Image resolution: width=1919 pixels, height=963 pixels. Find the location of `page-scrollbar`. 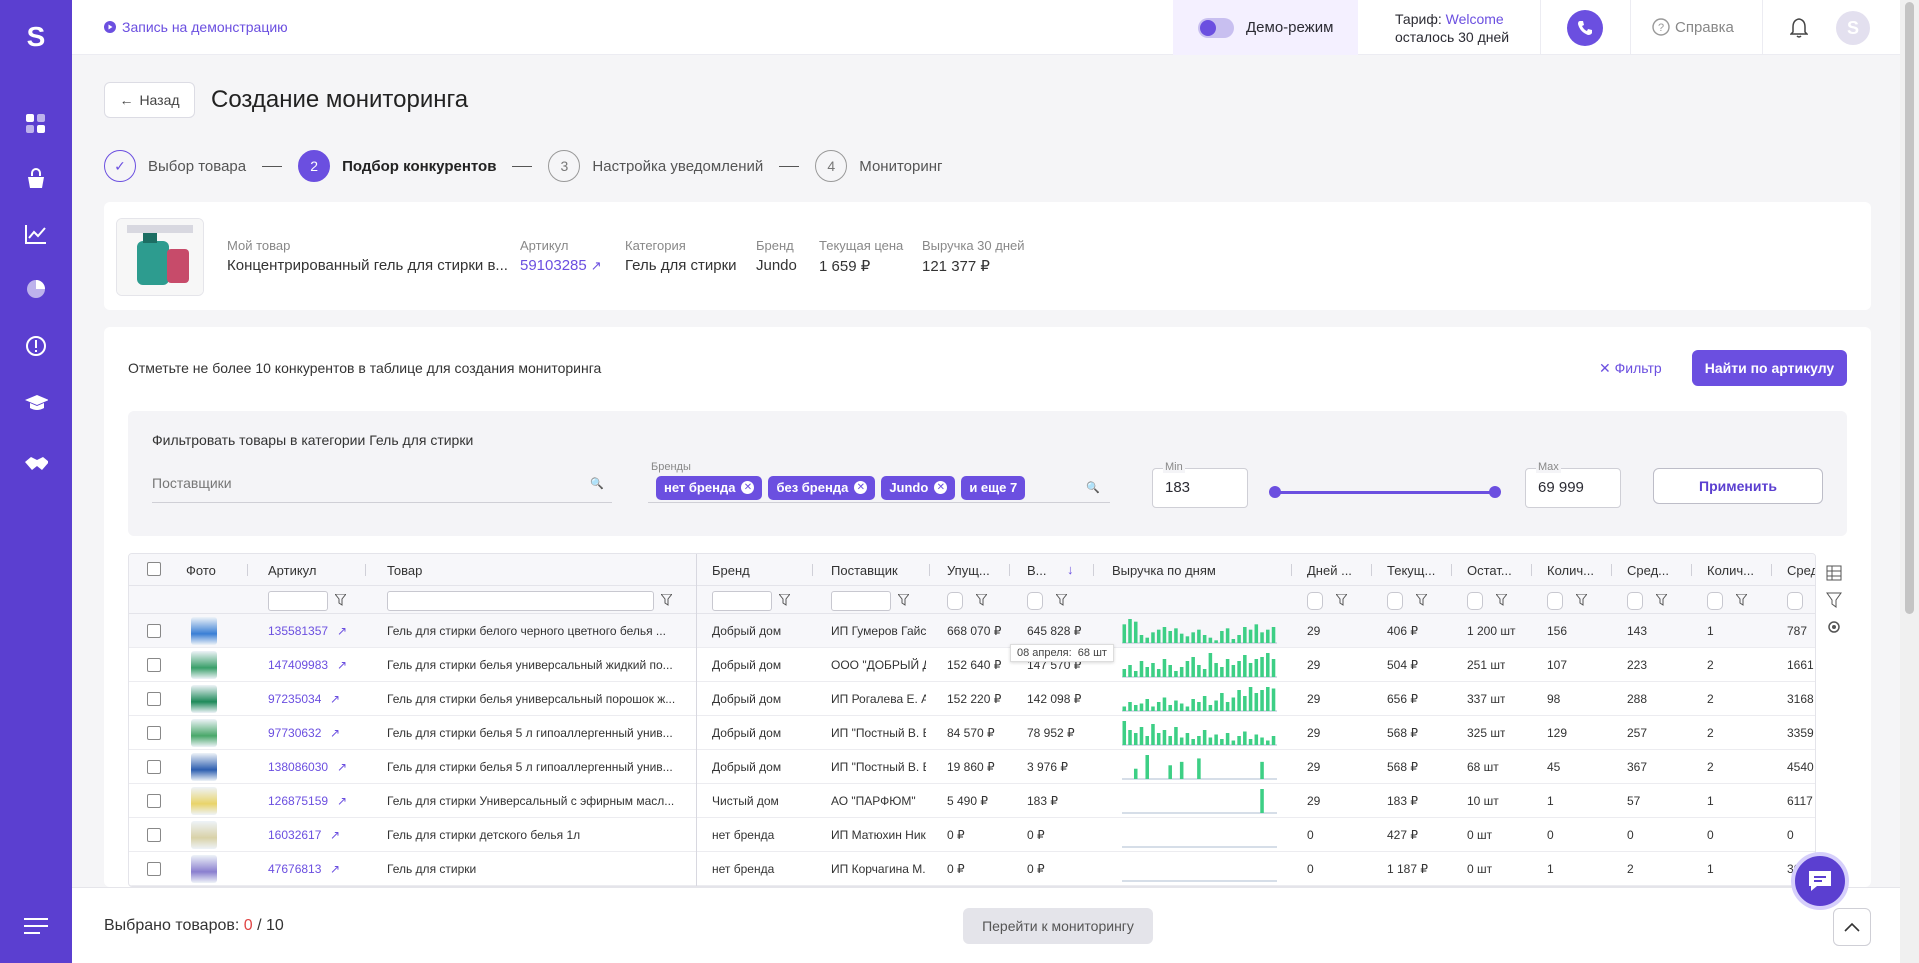

page-scrollbar is located at coordinates (1909, 481).